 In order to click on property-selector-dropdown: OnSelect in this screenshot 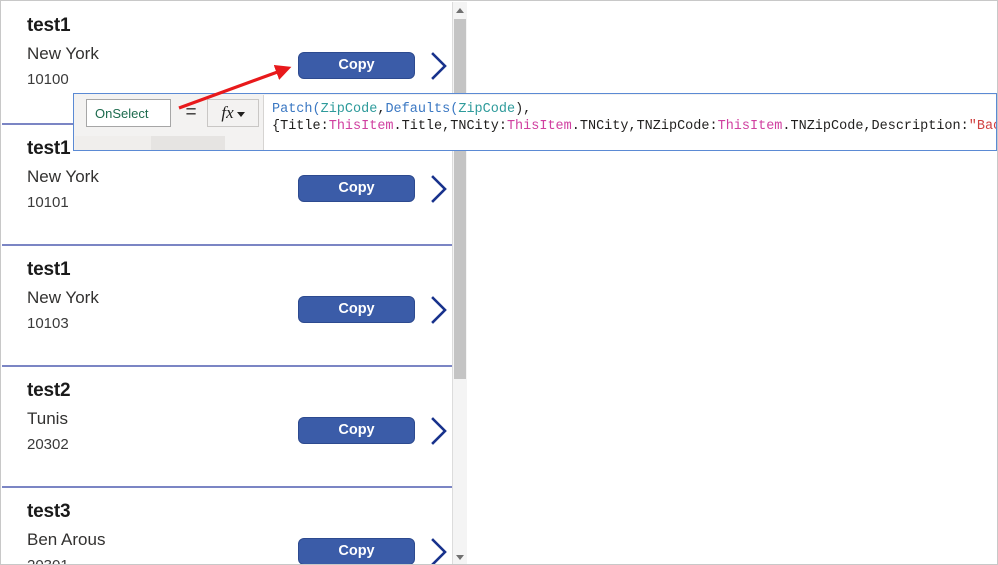, I will do `click(128, 113)`.